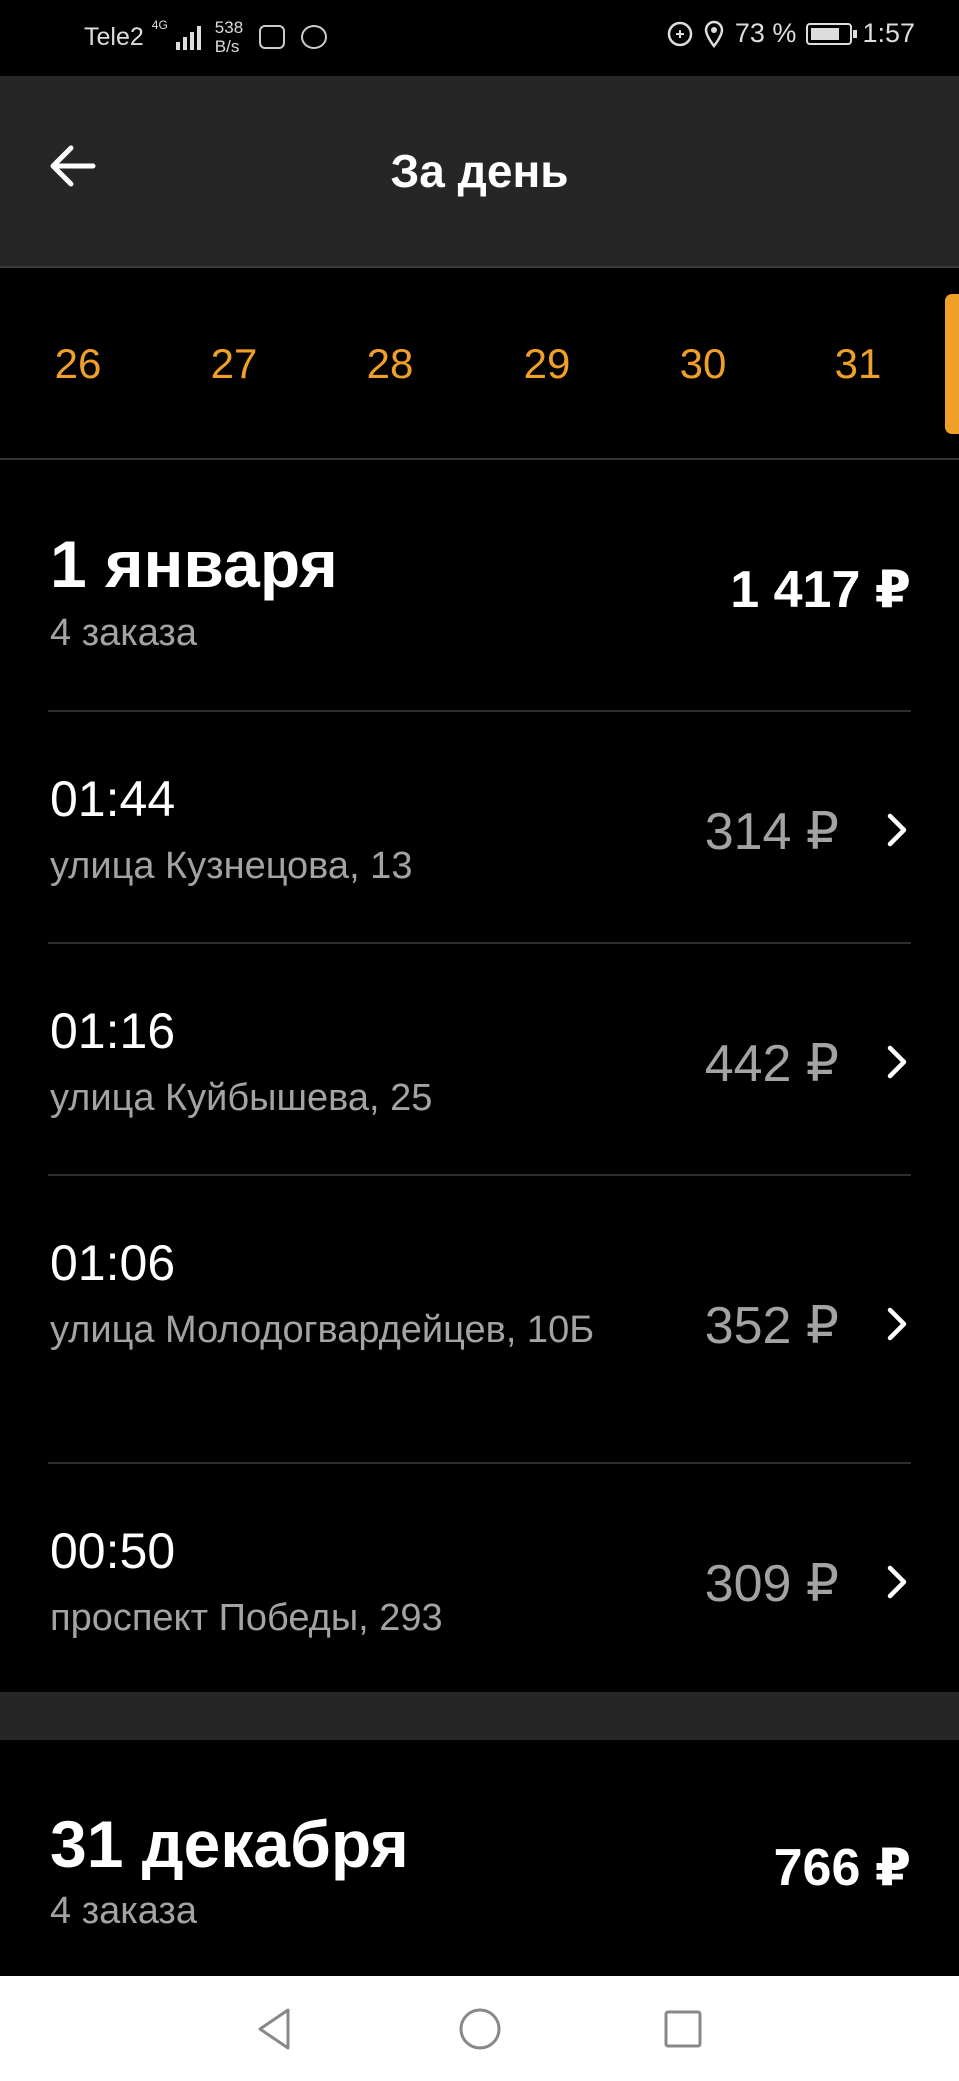  I want to click on speed-unit: B/s, so click(227, 46).